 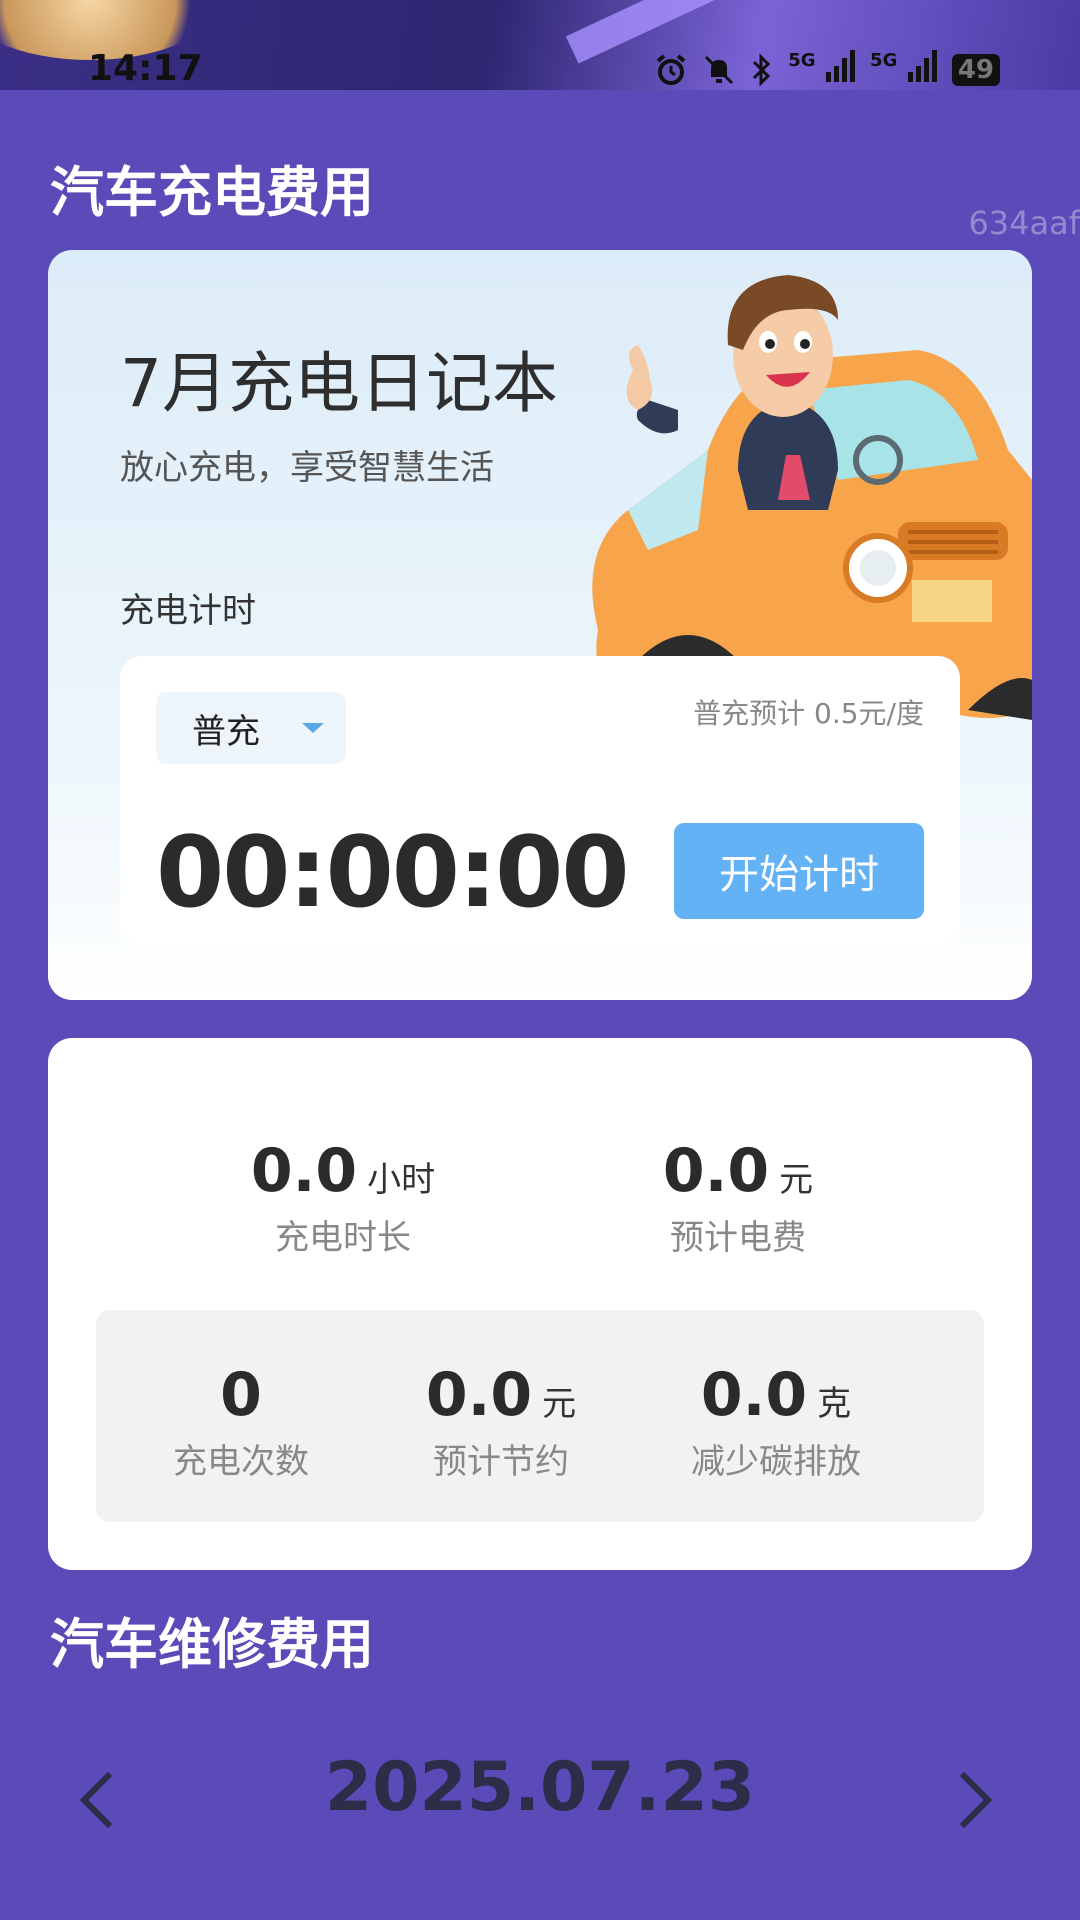 I want to click on watermark: 634aaf, so click(x=1024, y=223).